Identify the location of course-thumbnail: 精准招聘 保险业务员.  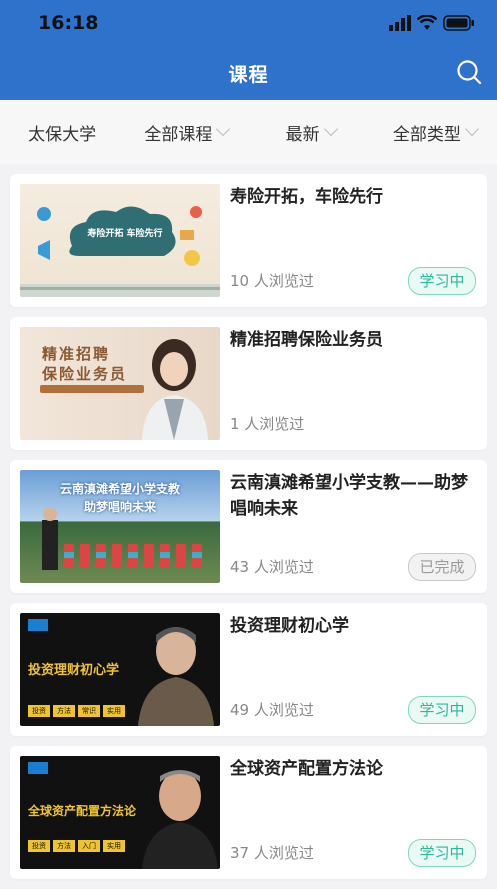
(120, 383).